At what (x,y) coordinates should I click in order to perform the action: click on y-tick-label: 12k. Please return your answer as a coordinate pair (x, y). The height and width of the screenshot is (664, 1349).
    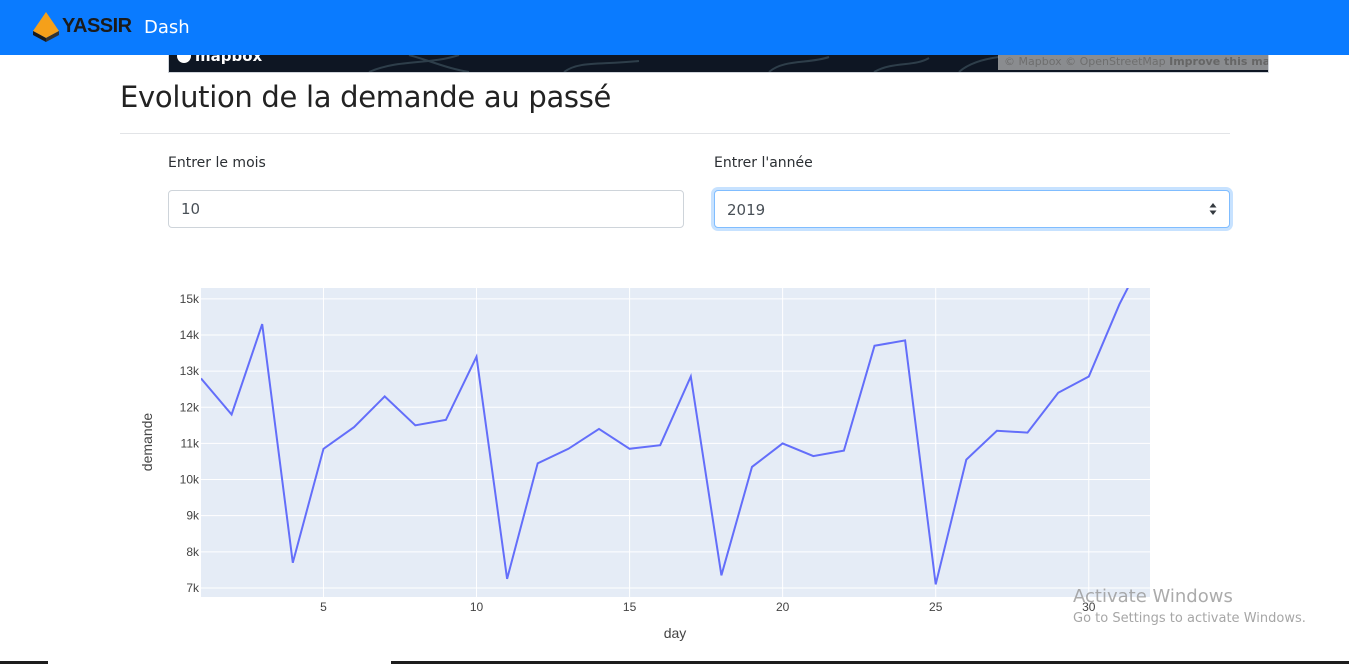
    Looking at the image, I should click on (190, 407).